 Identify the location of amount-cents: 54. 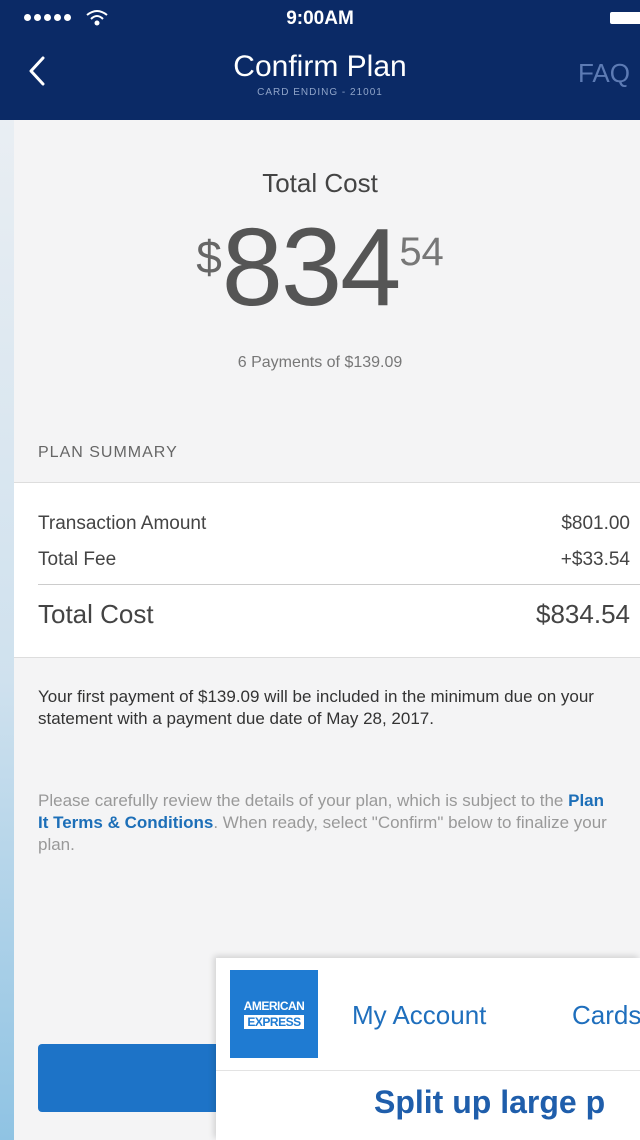
(421, 252).